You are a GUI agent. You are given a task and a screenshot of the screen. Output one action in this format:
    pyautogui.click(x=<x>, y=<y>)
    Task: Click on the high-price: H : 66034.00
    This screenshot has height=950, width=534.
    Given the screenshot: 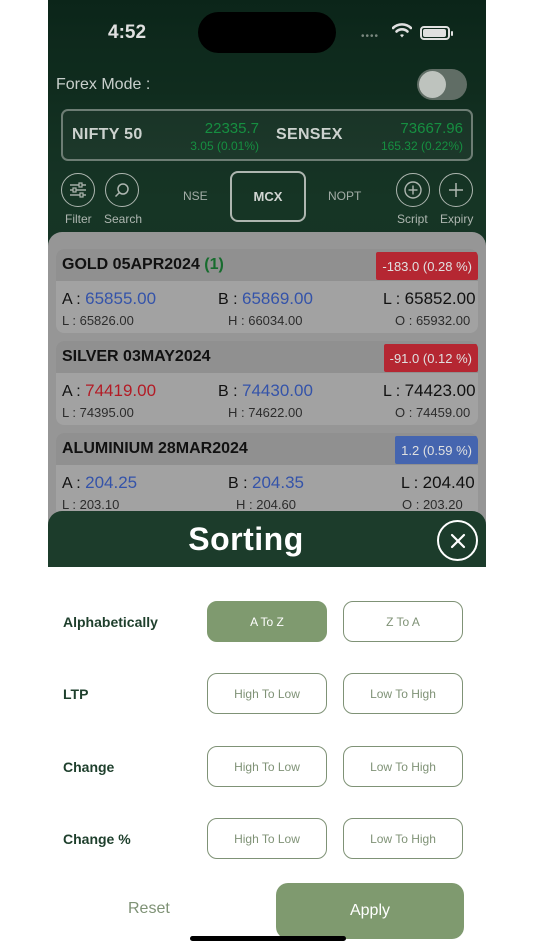 What is the action you would take?
    pyautogui.click(x=265, y=320)
    